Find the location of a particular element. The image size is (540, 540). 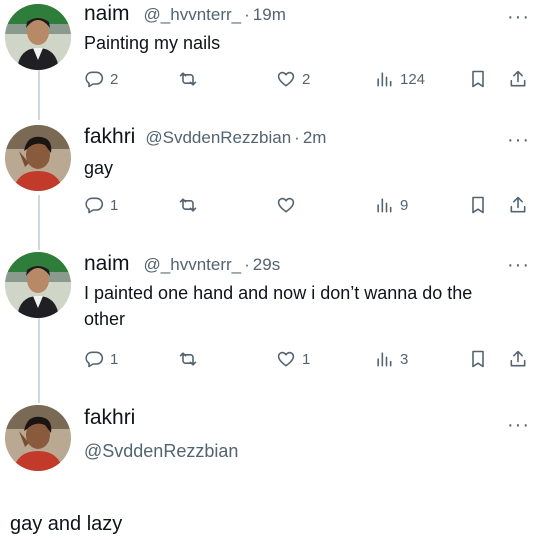

tweet-header: fakhri @SvddenRezzbian · 2m is located at coordinates (205, 138).